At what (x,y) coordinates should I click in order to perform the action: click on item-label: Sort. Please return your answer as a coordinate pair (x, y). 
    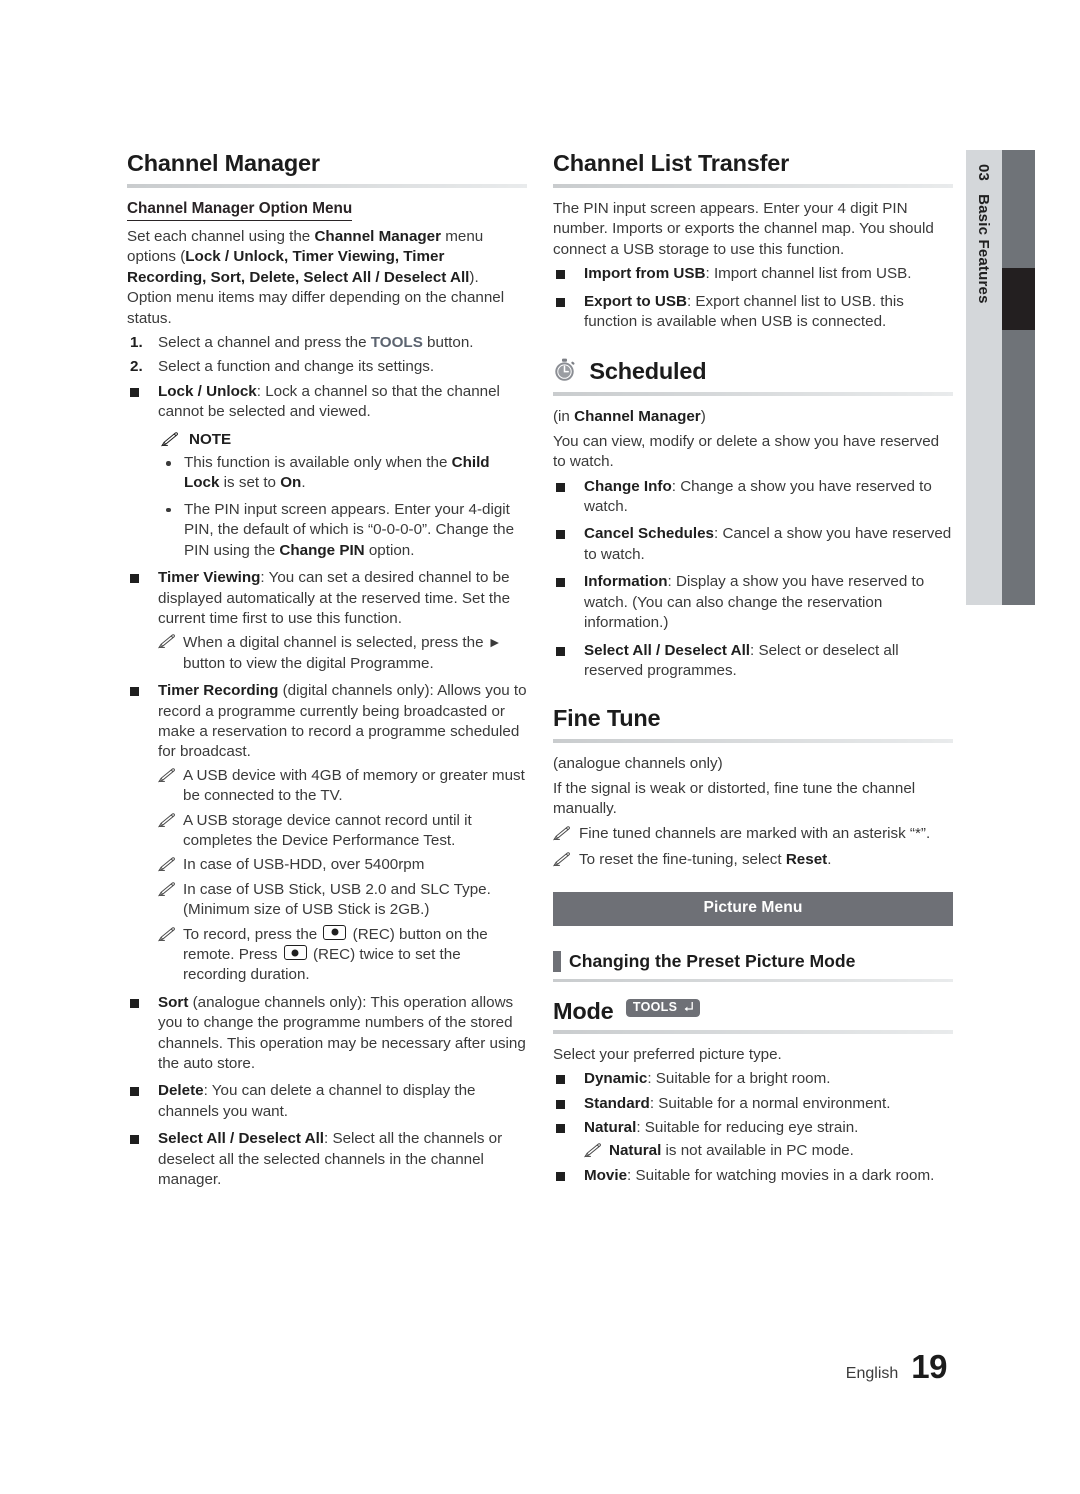
    Looking at the image, I should click on (173, 1002).